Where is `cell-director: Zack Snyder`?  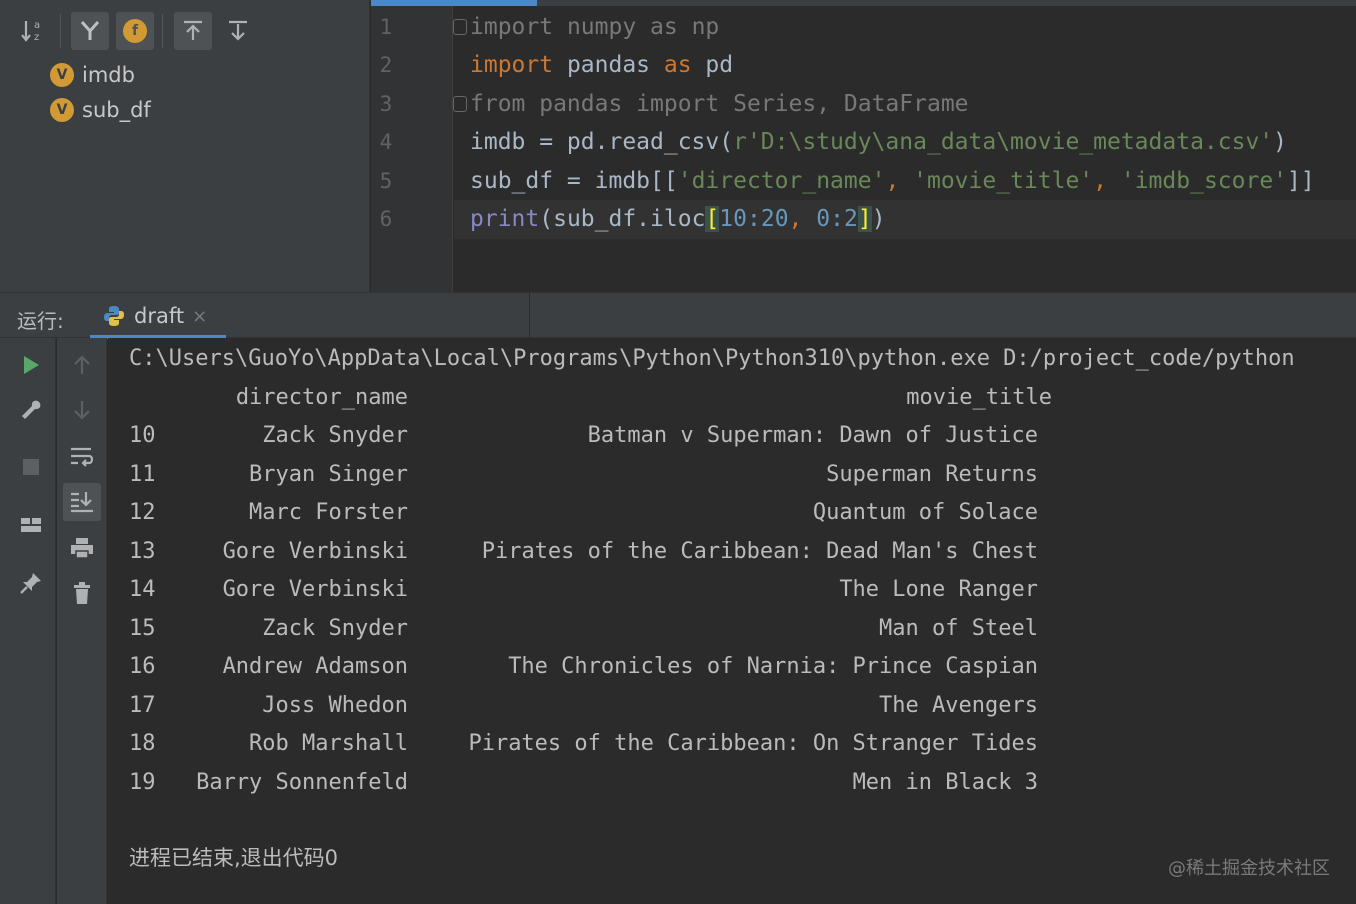 cell-director: Zack Snyder is located at coordinates (335, 435).